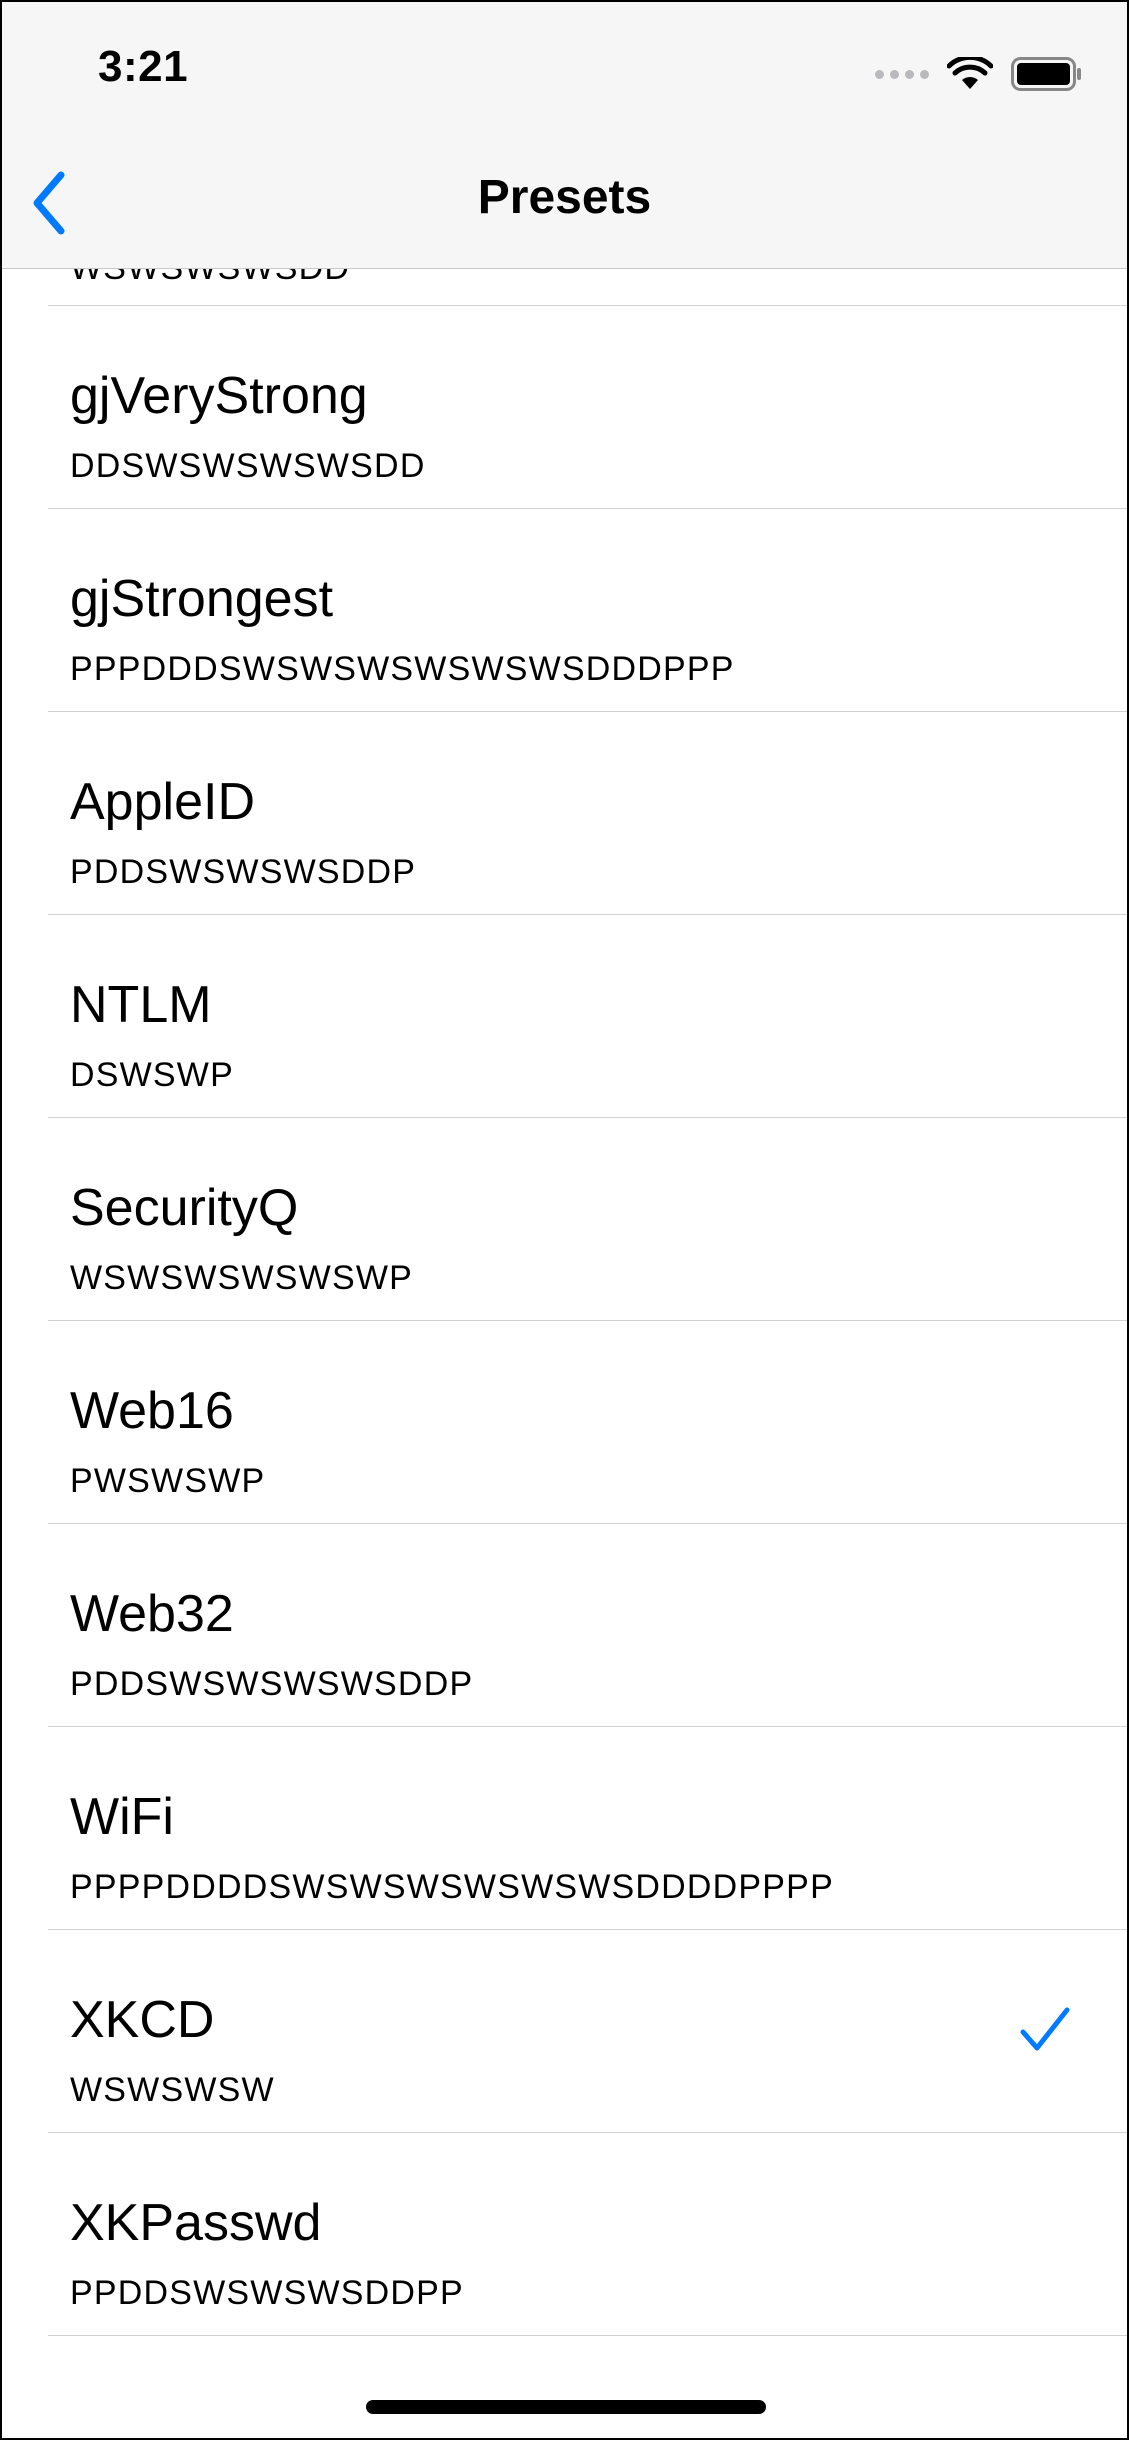  What do you see at coordinates (402, 669) in the screenshot?
I see `preset-pattern: PPPDDDSWSWSWSWSWSWSDDDPPP` at bounding box center [402, 669].